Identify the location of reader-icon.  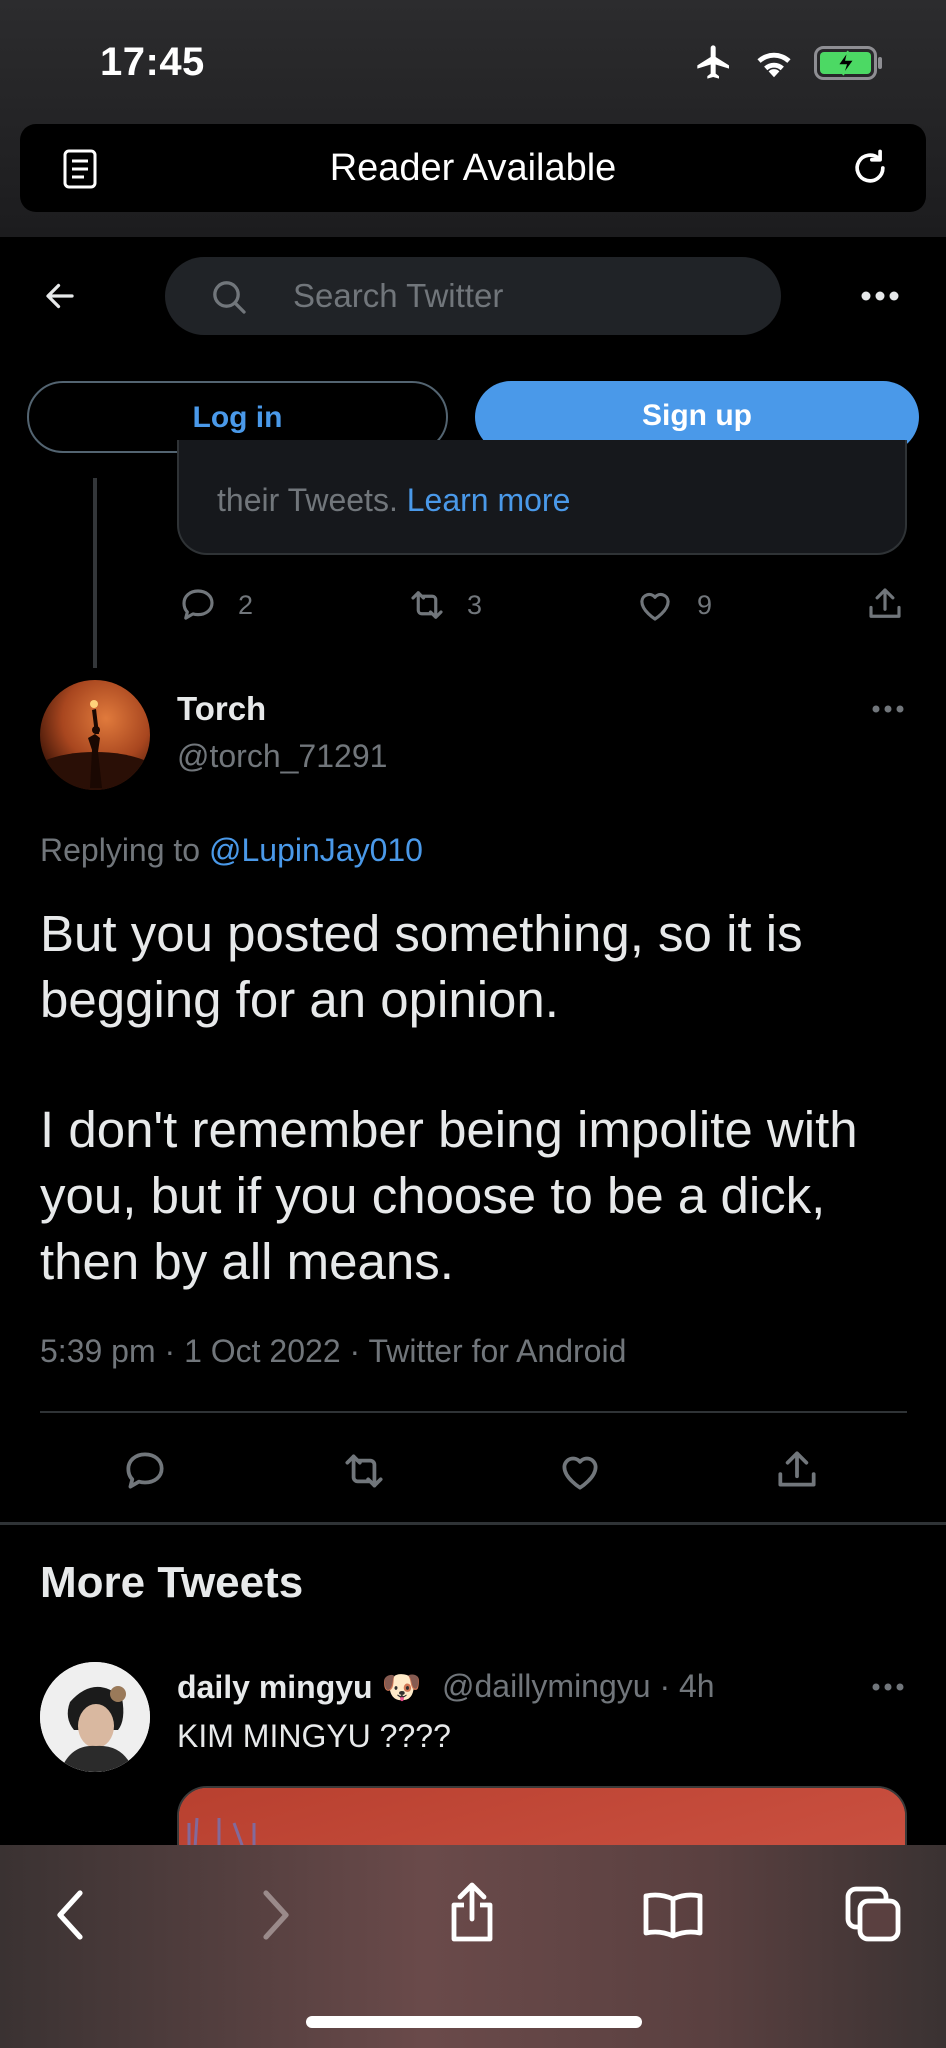
(80, 169).